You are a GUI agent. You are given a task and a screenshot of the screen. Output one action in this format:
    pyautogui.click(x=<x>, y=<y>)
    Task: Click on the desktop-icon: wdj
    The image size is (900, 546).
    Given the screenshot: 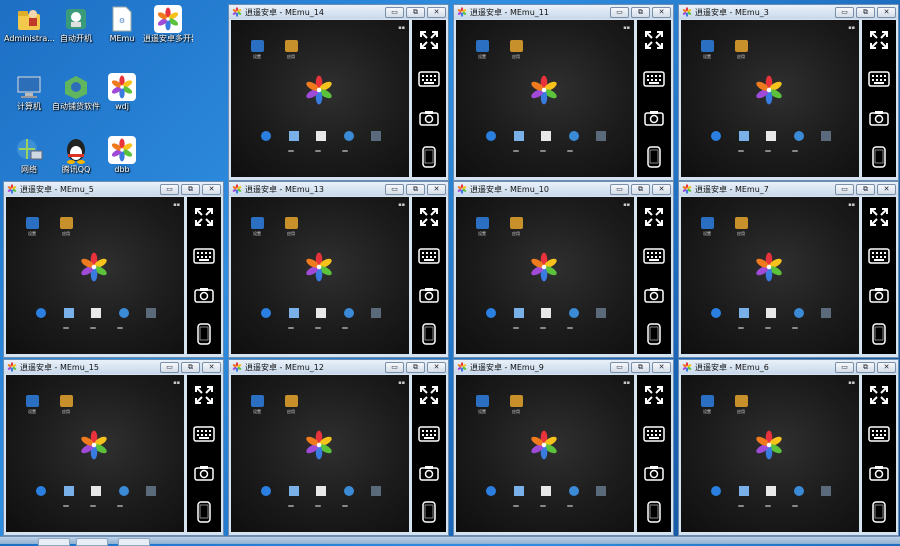 What is the action you would take?
    pyautogui.click(x=122, y=92)
    